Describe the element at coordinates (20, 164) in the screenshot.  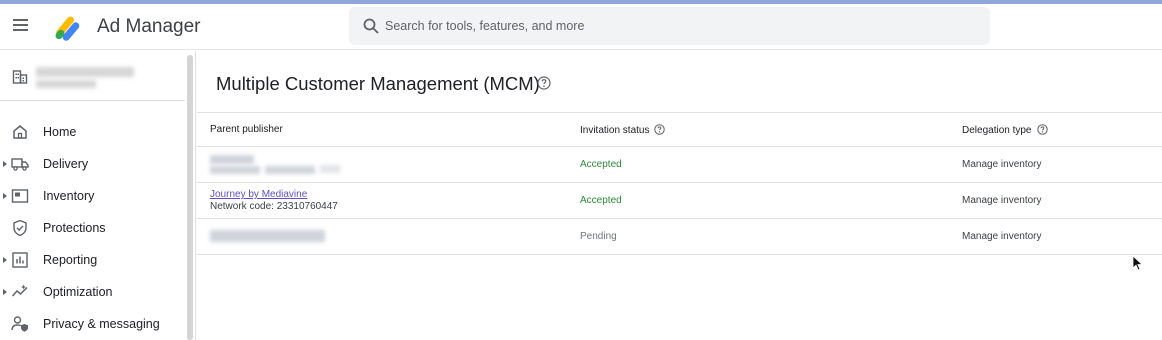
I see `truck-icon` at that location.